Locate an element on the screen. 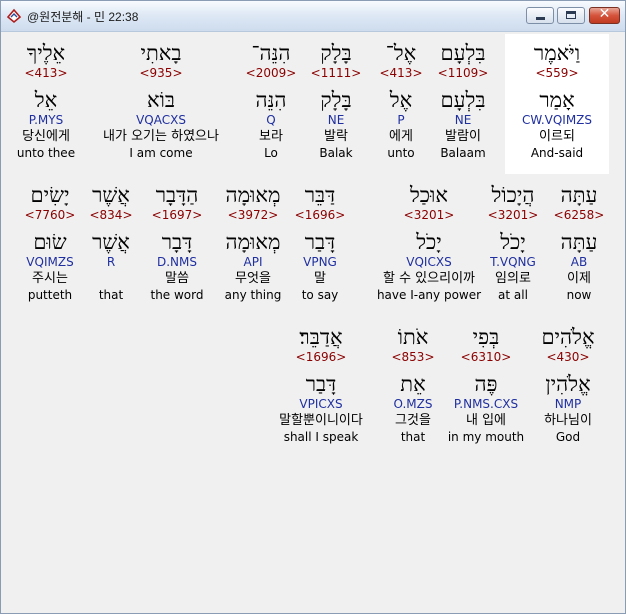 The image size is (626, 614). maximize-icon is located at coordinates (571, 15).